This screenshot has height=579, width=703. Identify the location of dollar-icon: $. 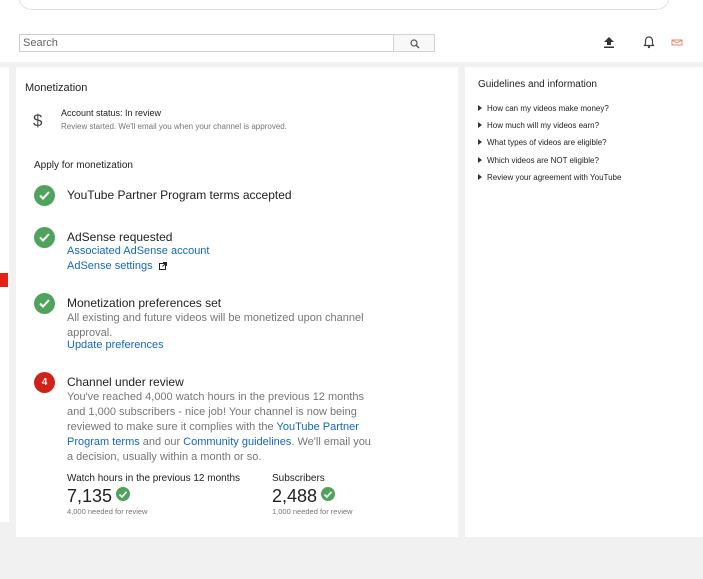
(38, 120).